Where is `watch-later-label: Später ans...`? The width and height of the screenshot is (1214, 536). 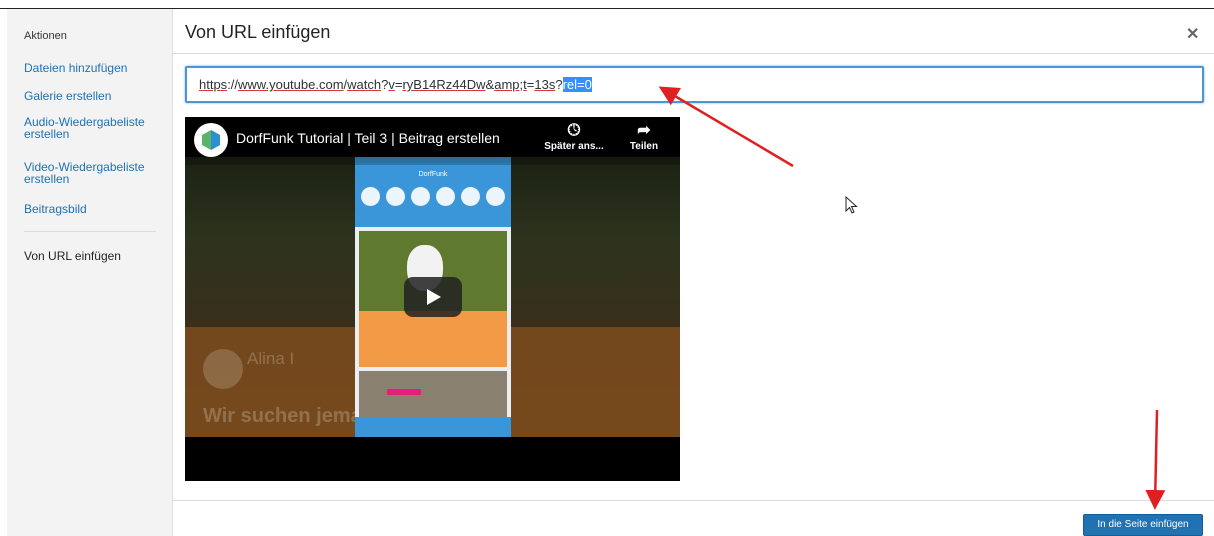 watch-later-label: Später ans... is located at coordinates (574, 146).